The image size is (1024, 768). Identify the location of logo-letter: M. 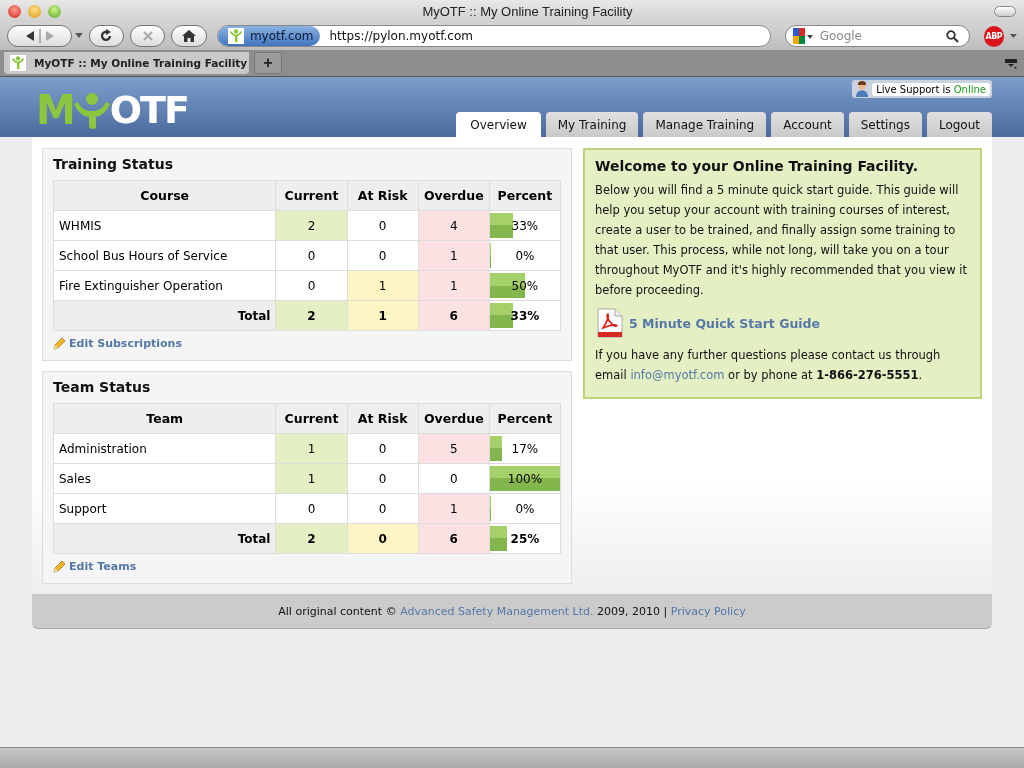
(55, 110).